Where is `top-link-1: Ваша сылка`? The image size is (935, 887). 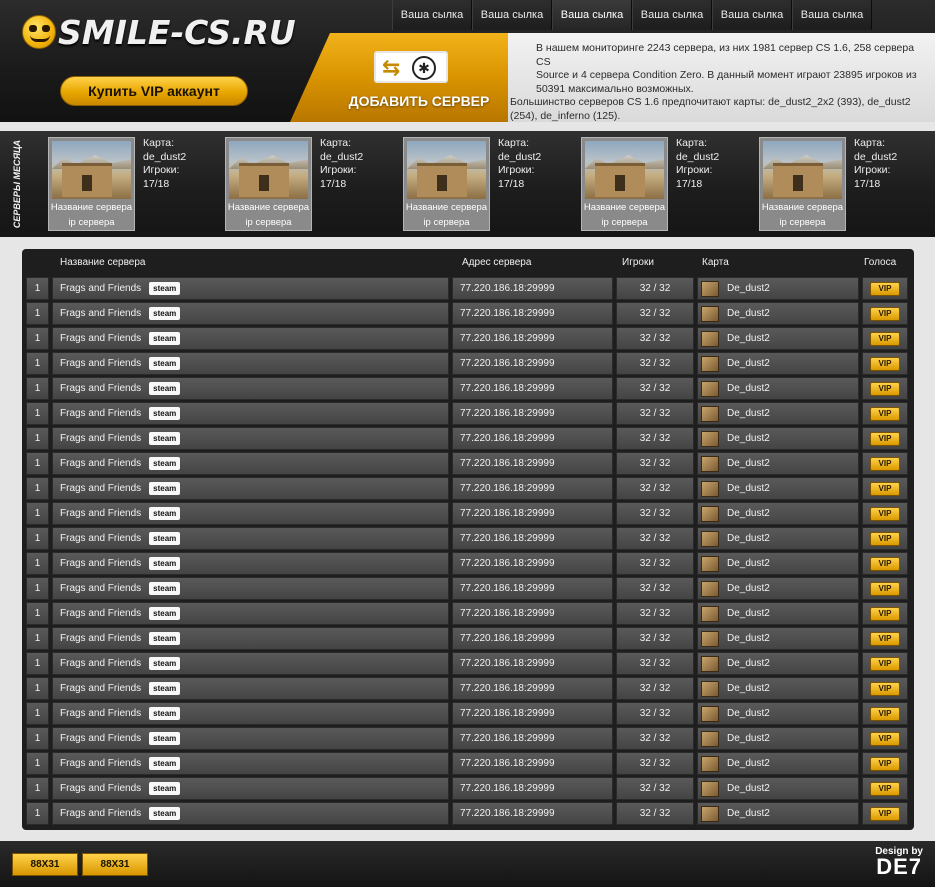 top-link-1: Ваша сылка is located at coordinates (432, 15).